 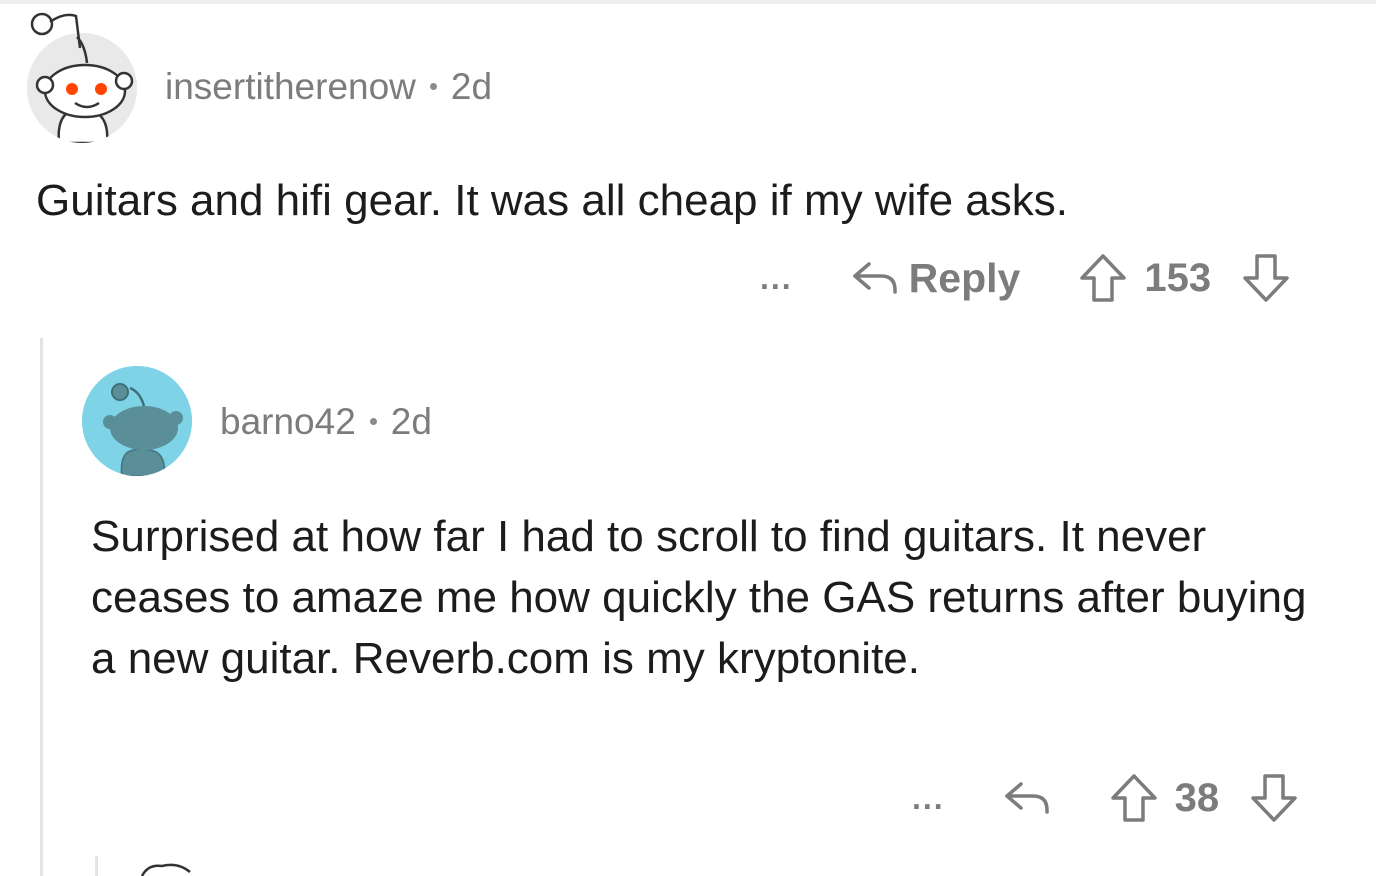 I want to click on comment-meta: barno42 2d, so click(x=326, y=422).